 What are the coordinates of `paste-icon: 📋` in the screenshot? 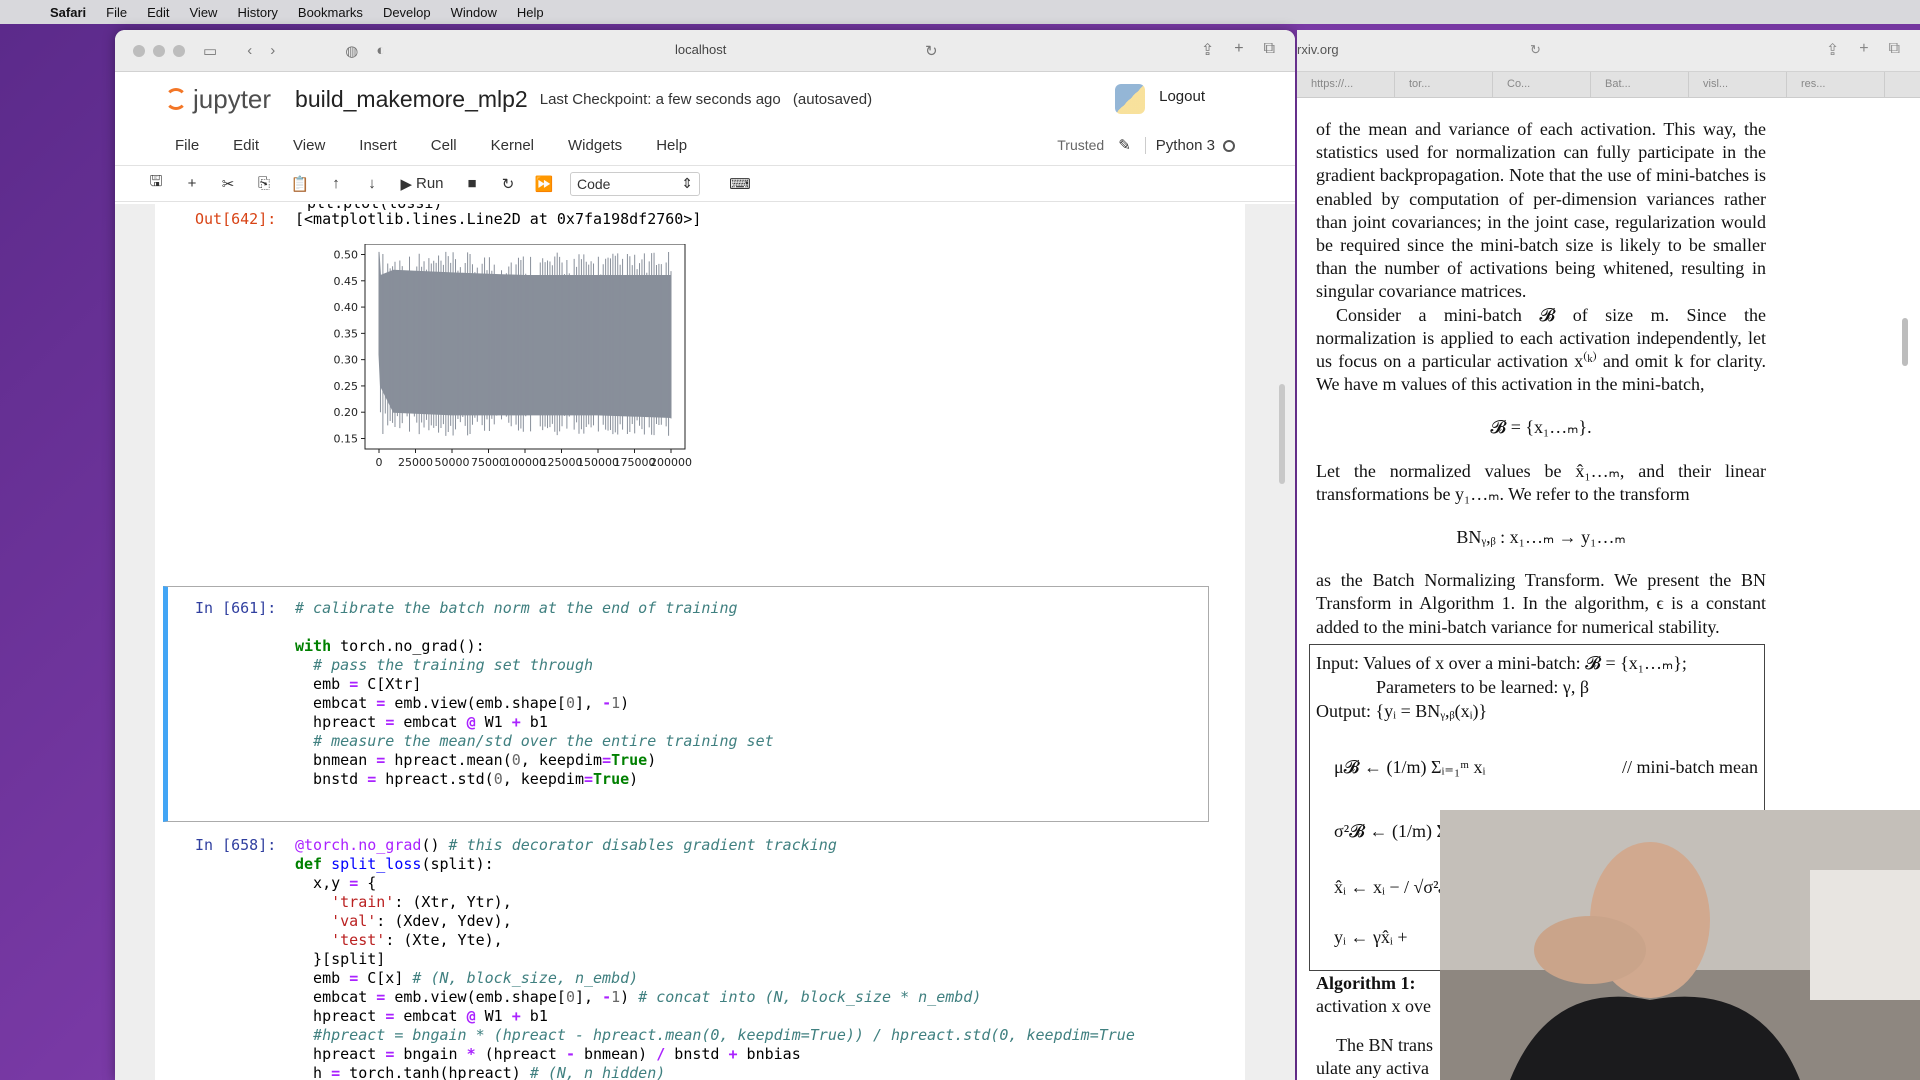 It's located at (300, 184).